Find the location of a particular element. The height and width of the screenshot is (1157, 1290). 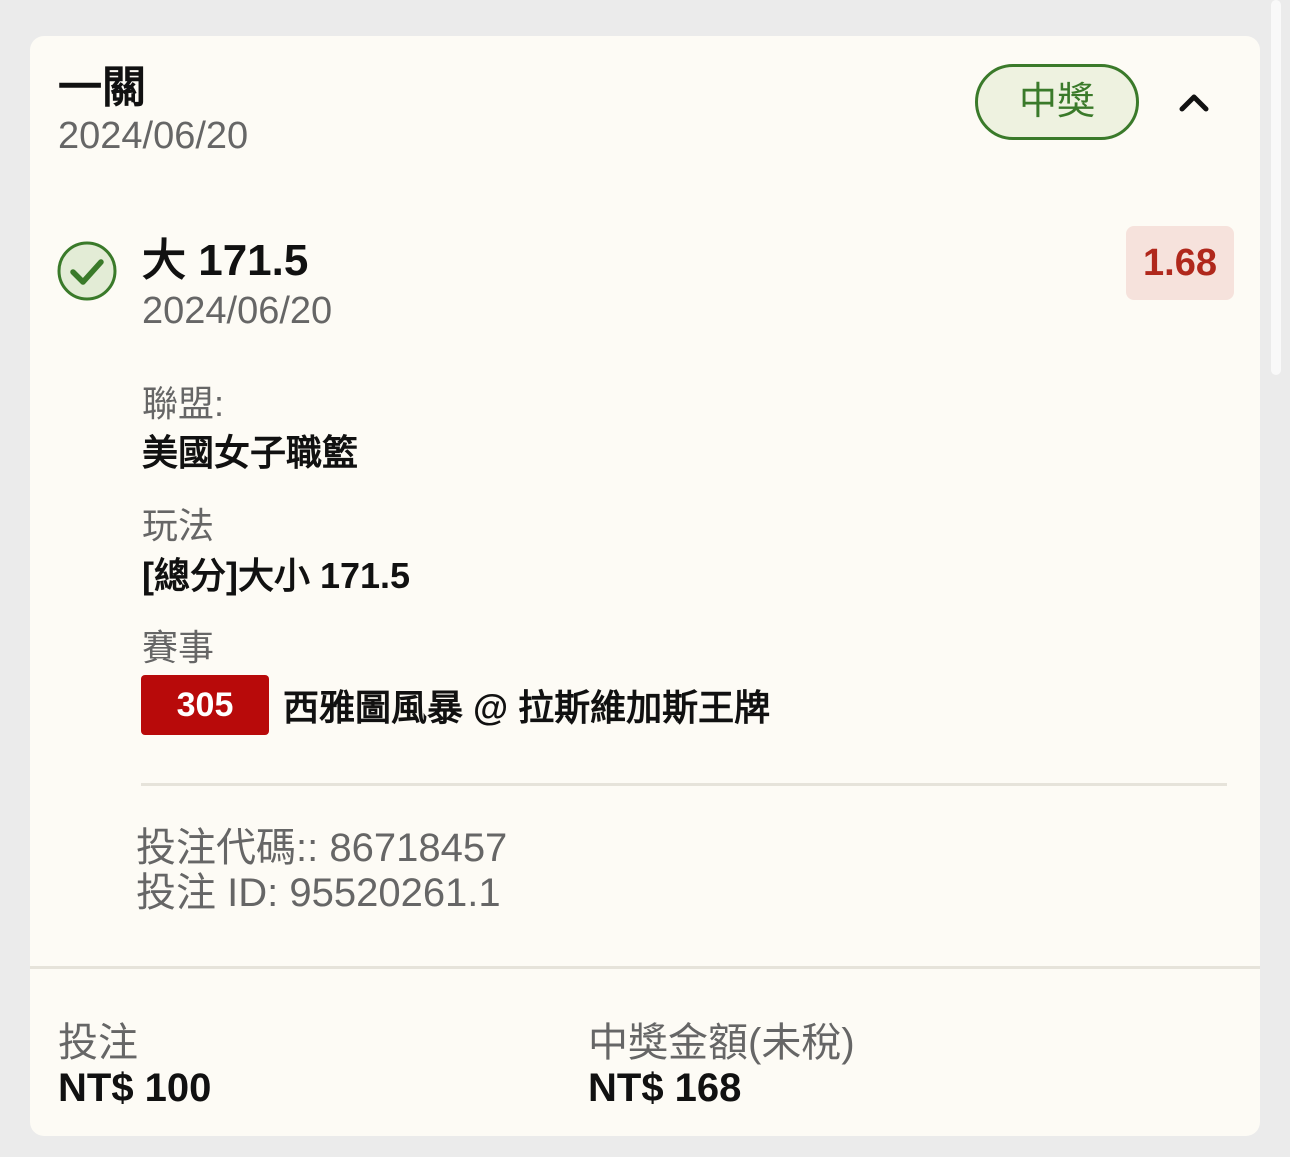

event-name: 西雅圖風暴 @ 拉斯維加斯王牌 is located at coordinates (527, 707).